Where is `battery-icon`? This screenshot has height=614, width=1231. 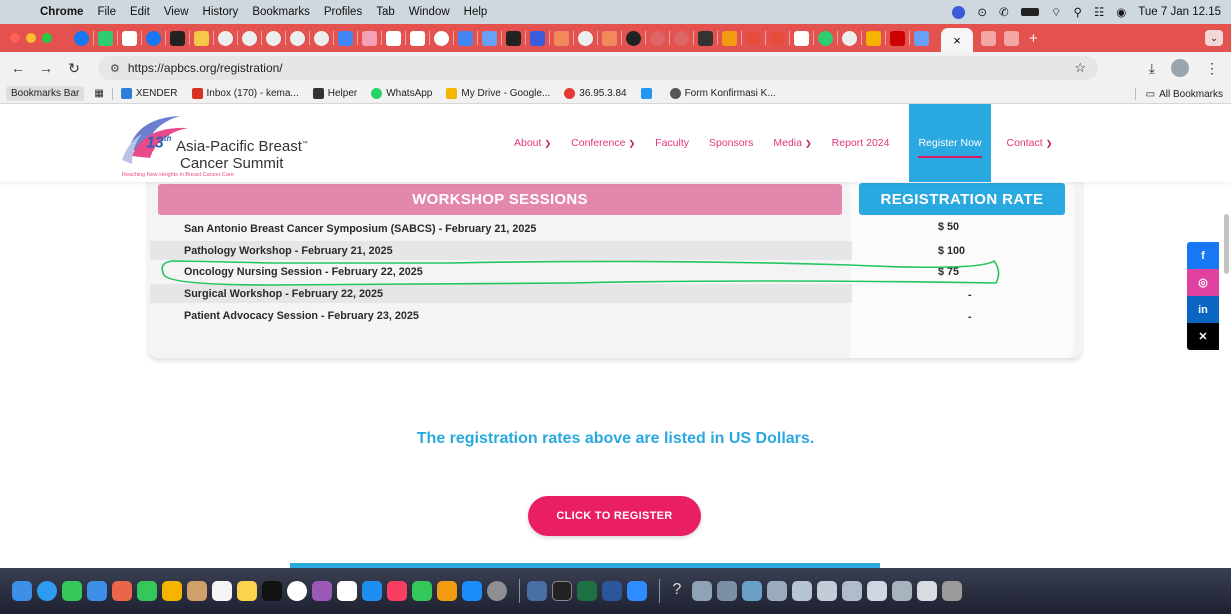
battery-icon is located at coordinates (1029, 12).